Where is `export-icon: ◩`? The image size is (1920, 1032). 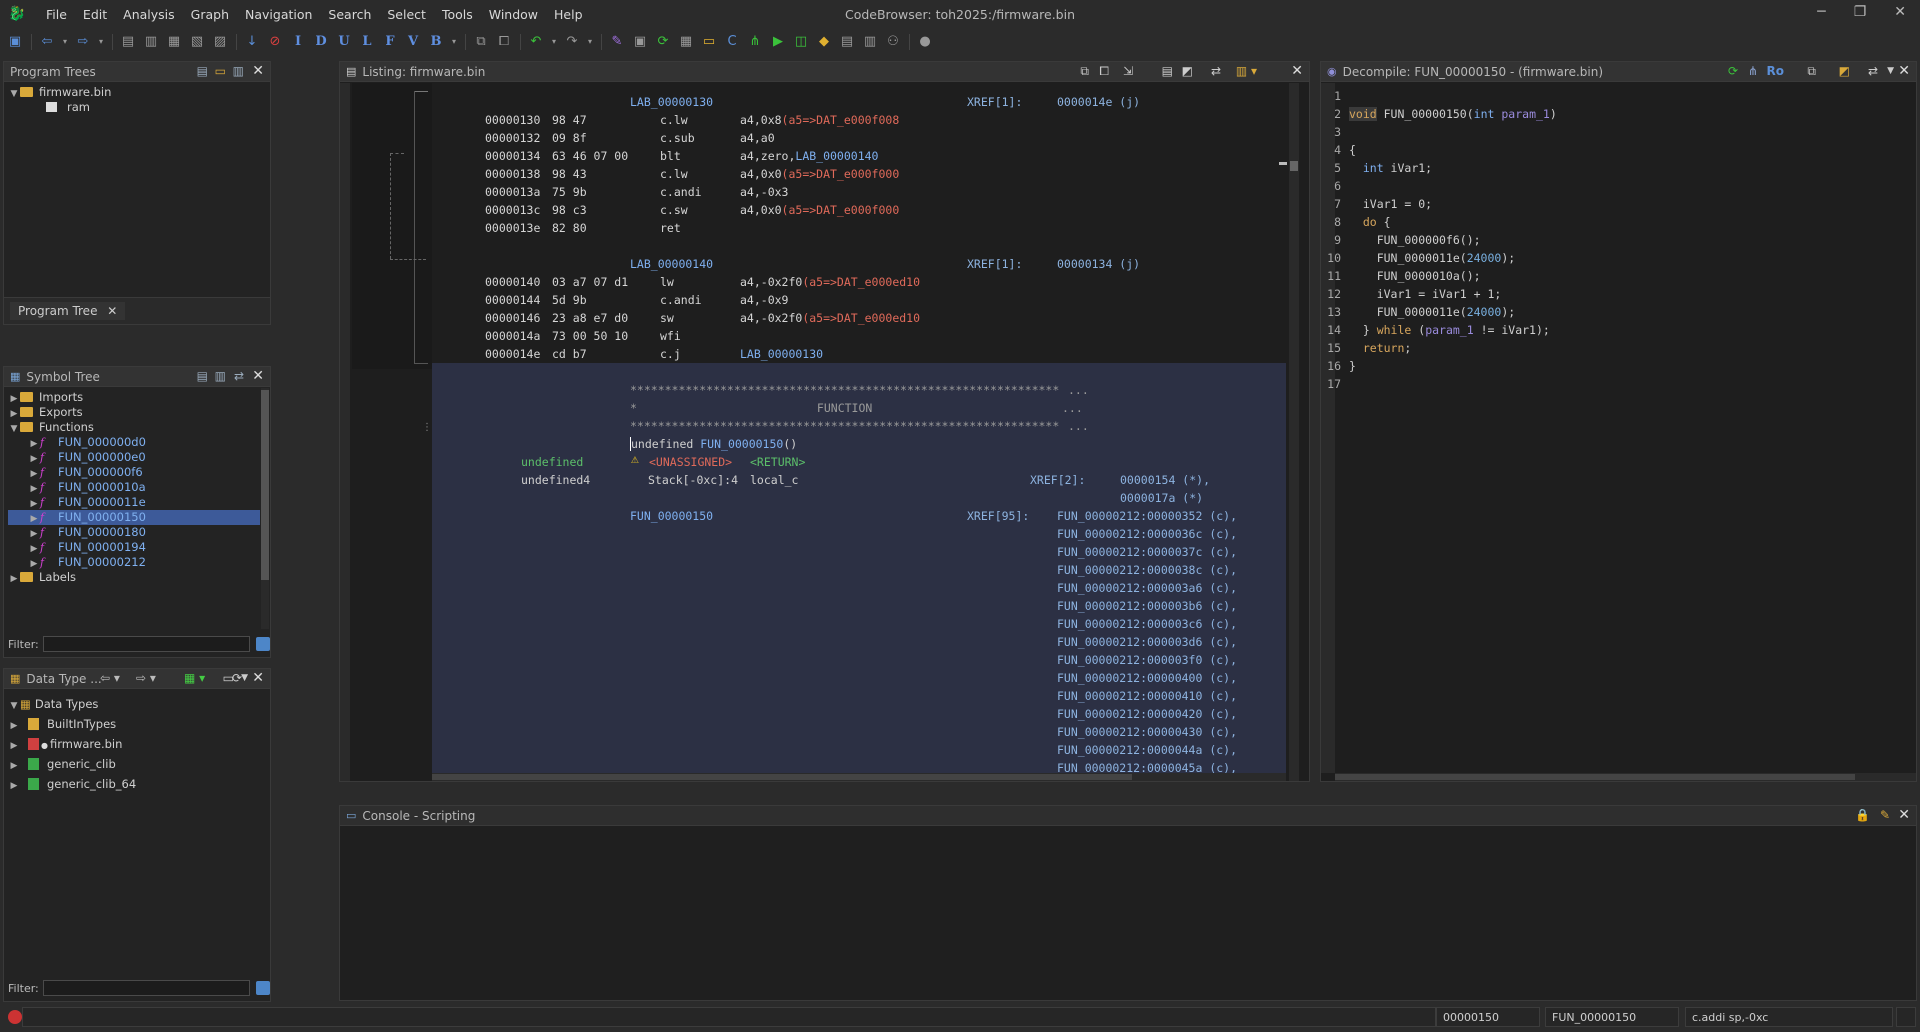 export-icon: ◩ is located at coordinates (1844, 71).